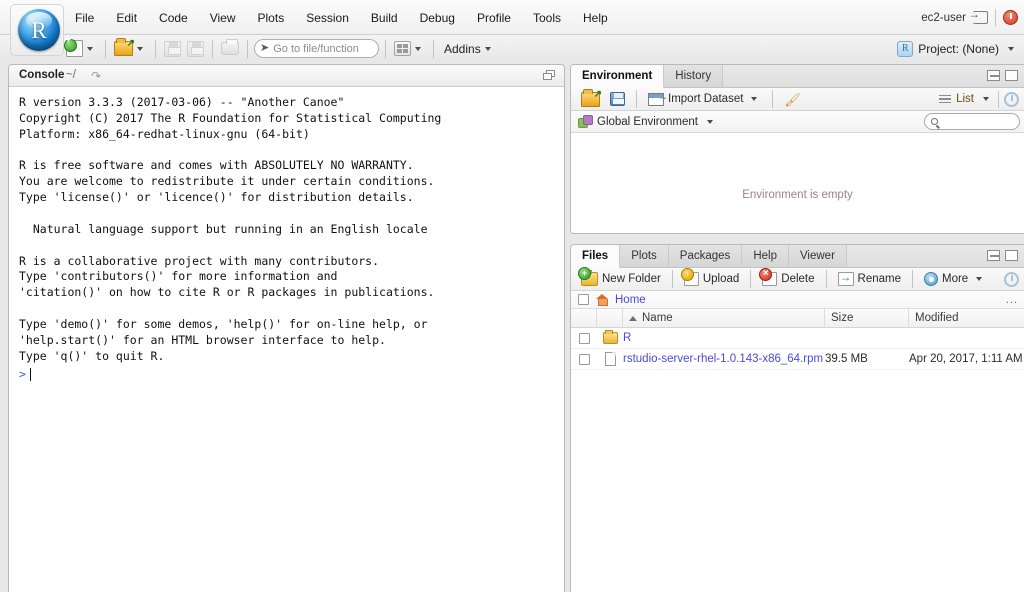 The image size is (1024, 592). I want to click on workspace-panes-button, so click(409, 49).